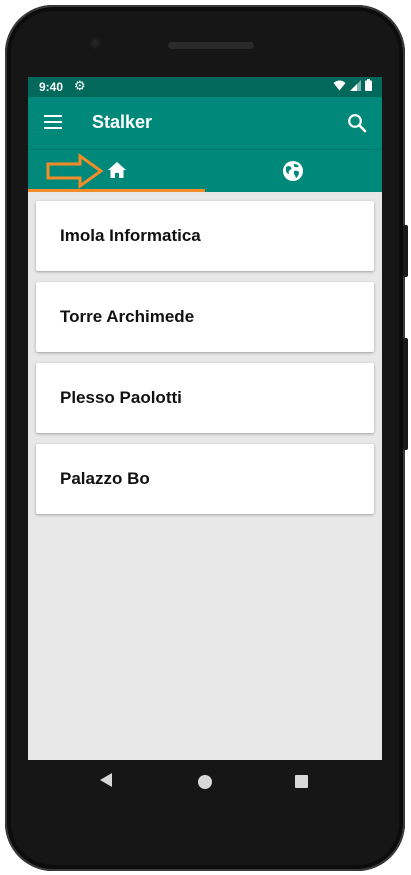 This screenshot has height=875, width=411. I want to click on tab-home, so click(116, 171).